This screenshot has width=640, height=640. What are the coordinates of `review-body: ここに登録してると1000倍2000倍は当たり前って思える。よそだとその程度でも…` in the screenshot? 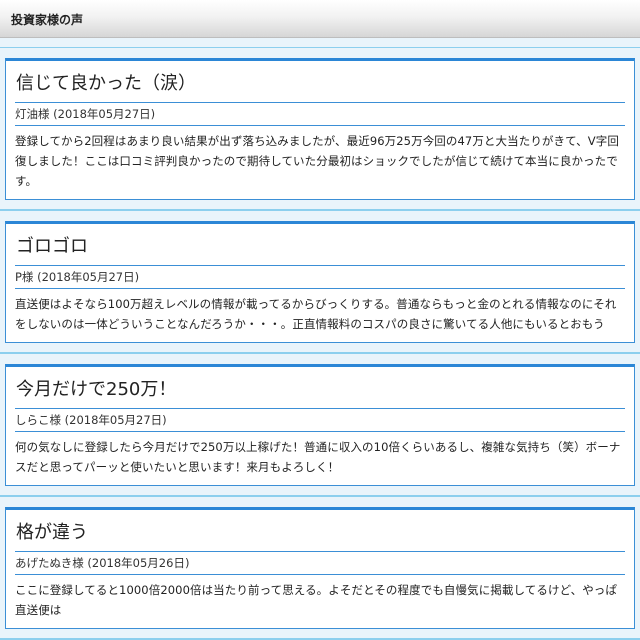 It's located at (316, 600).